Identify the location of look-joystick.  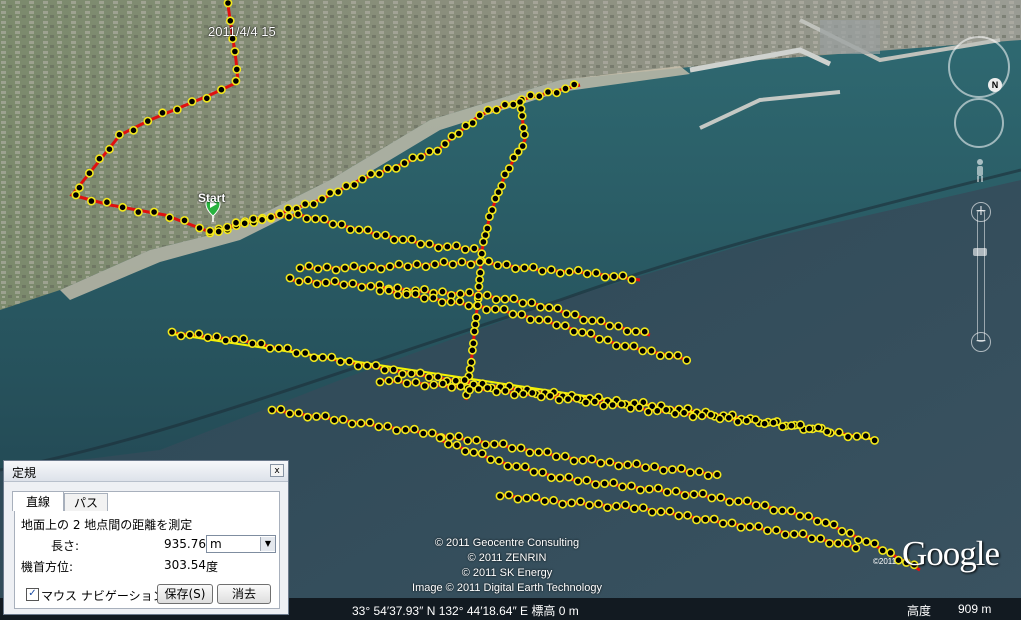
(979, 123).